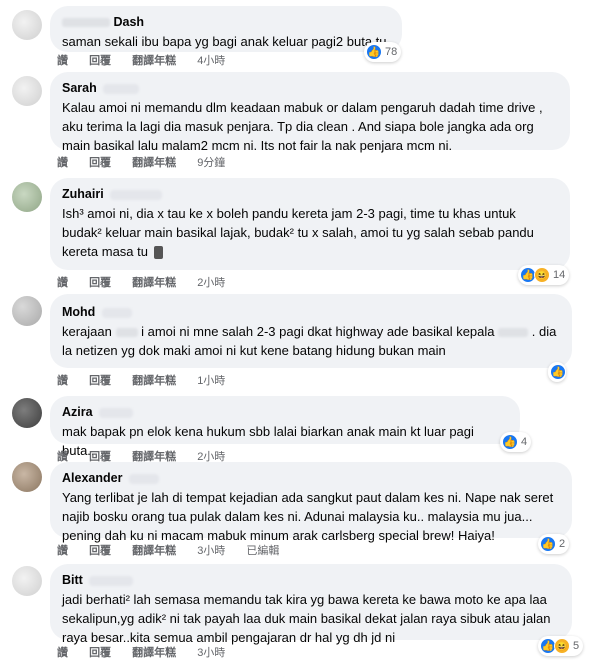  Describe the element at coordinates (559, 275) in the screenshot. I see `reaction-count: 14` at that location.